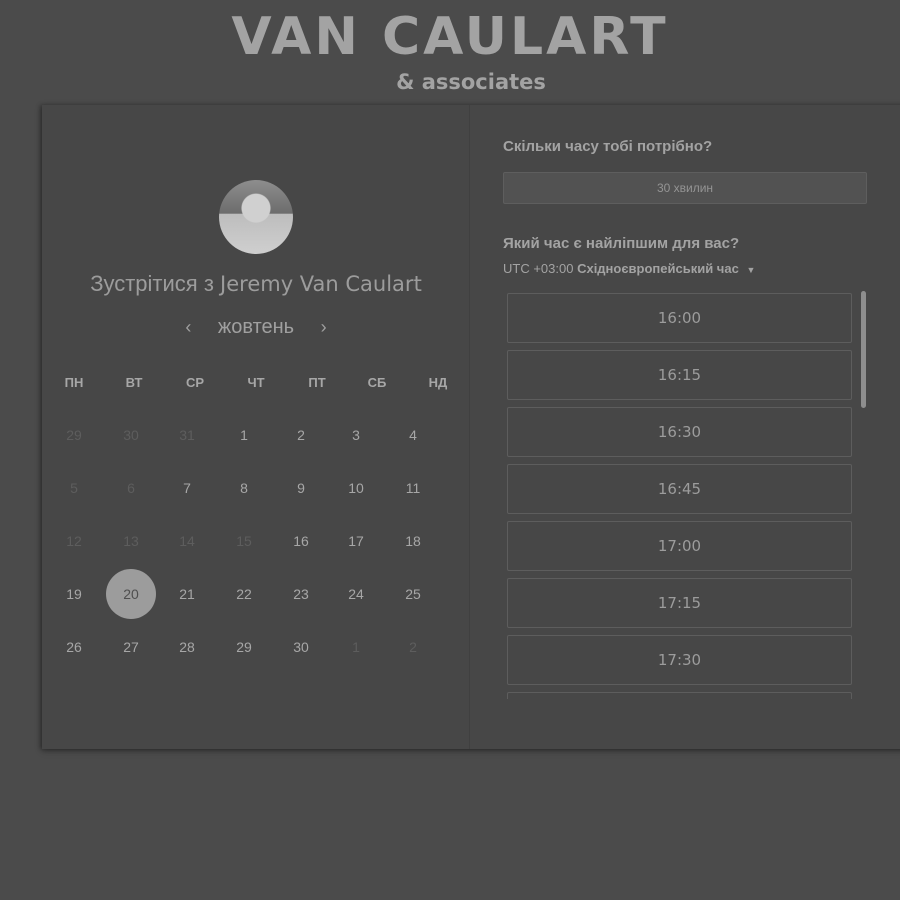 This screenshot has width=900, height=900. Describe the element at coordinates (679, 603) in the screenshot. I see `time-slot-button: 17:15` at that location.